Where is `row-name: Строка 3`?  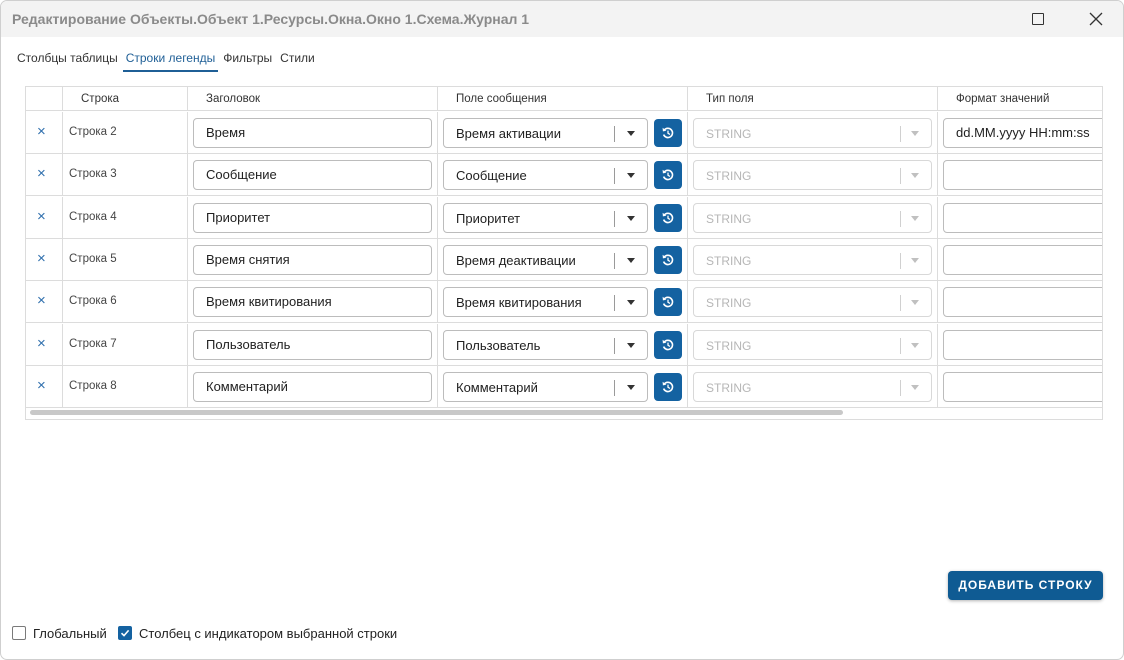 row-name: Строка 3 is located at coordinates (93, 174).